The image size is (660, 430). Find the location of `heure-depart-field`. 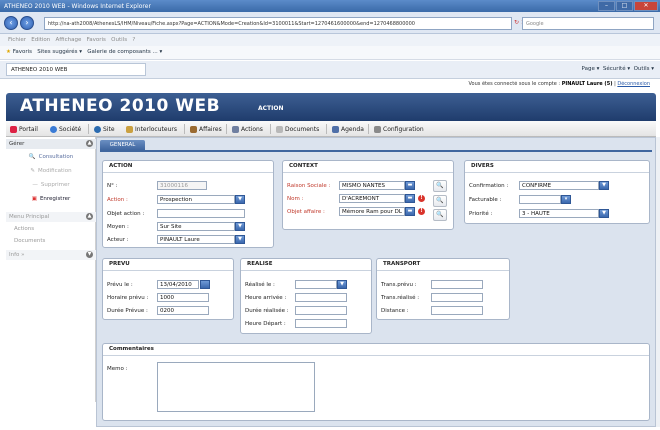

heure-depart-field is located at coordinates (321, 323).